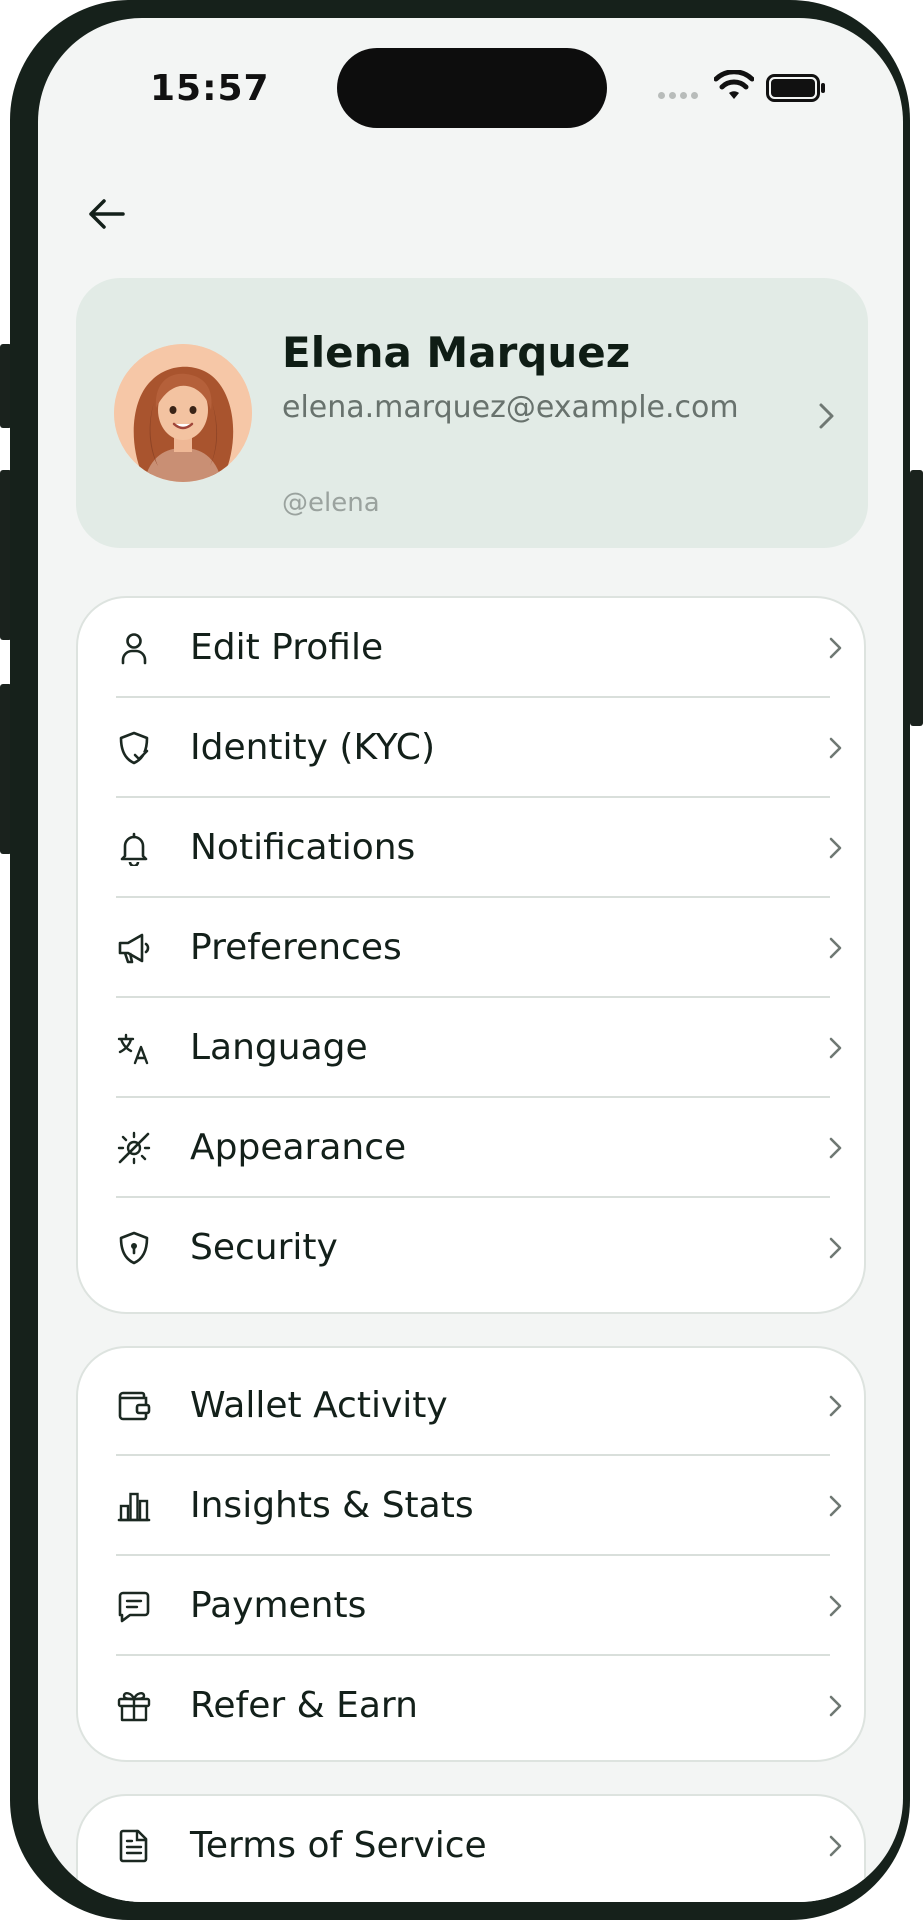 The width and height of the screenshot is (923, 1920). Describe the element at coordinates (296, 947) in the screenshot. I see `menu-item-label: Preferences` at that location.